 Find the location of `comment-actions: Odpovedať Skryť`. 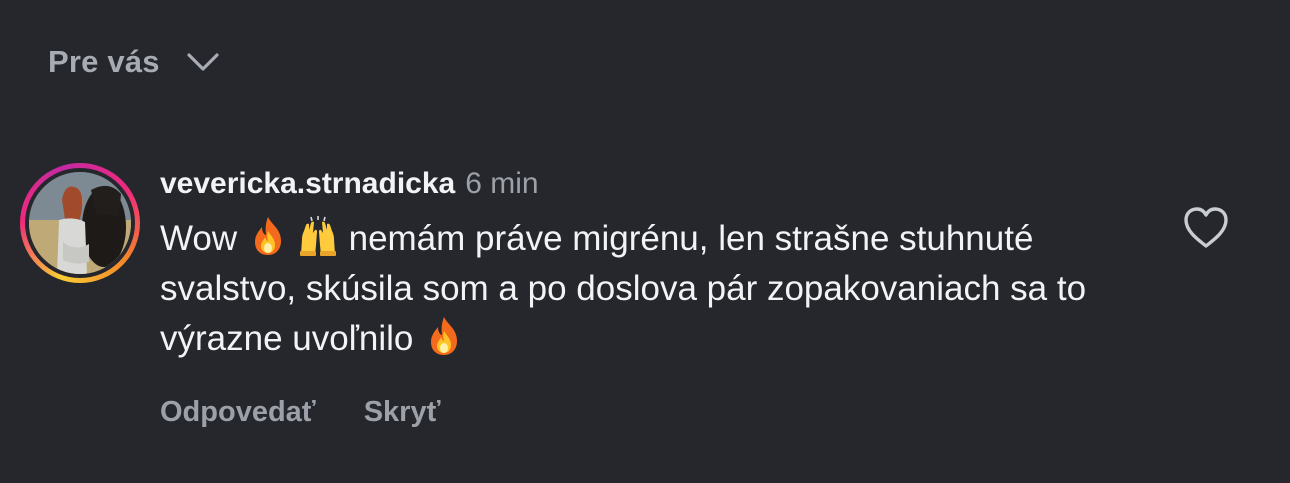

comment-actions: Odpovedať Skryť is located at coordinates (640, 412).